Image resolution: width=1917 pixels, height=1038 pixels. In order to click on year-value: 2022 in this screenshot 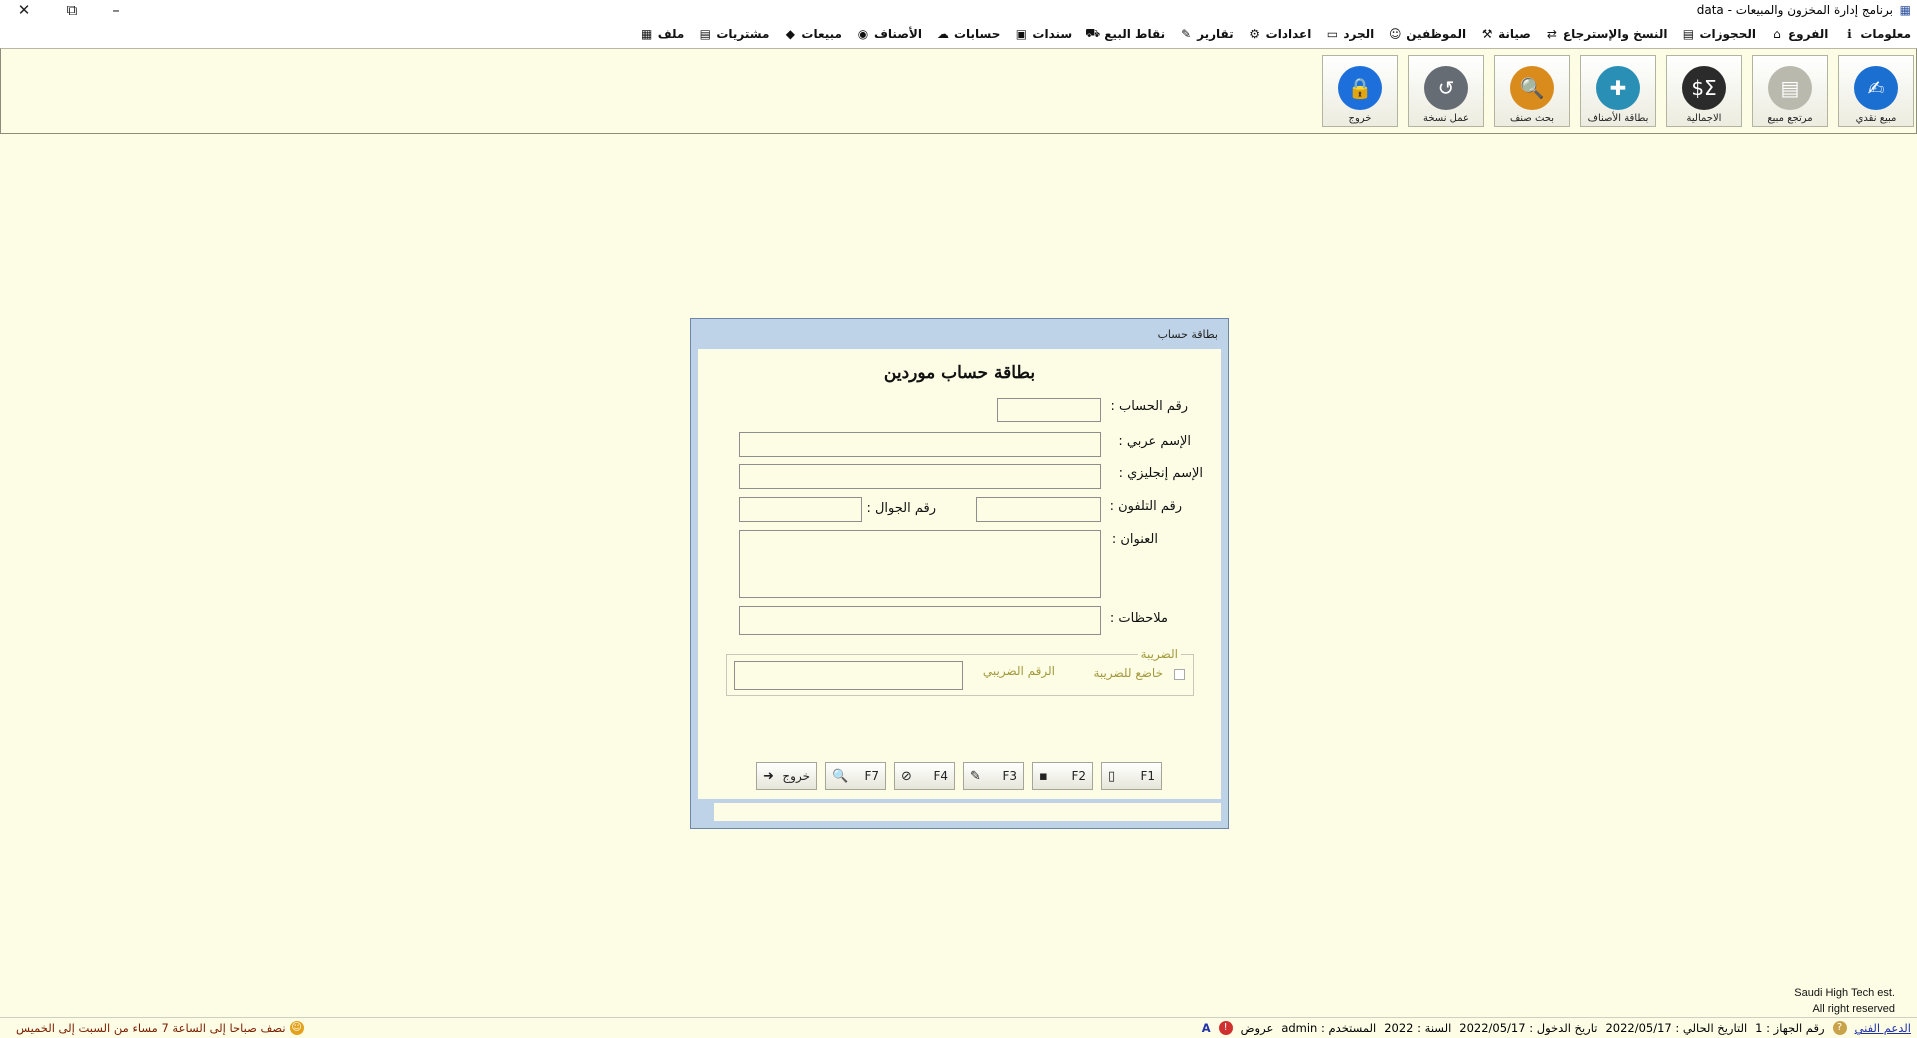, I will do `click(1399, 1028)`.